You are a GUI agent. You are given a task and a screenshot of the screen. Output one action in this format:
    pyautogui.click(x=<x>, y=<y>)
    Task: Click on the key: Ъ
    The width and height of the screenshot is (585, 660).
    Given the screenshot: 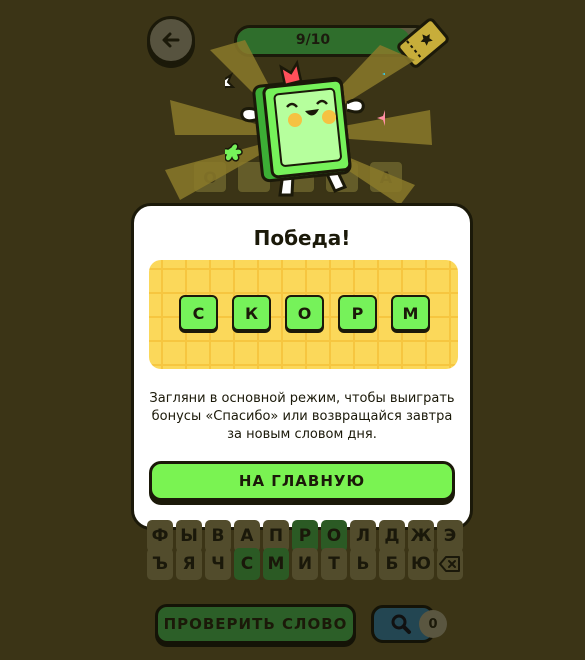 What is the action you would take?
    pyautogui.click(x=160, y=564)
    